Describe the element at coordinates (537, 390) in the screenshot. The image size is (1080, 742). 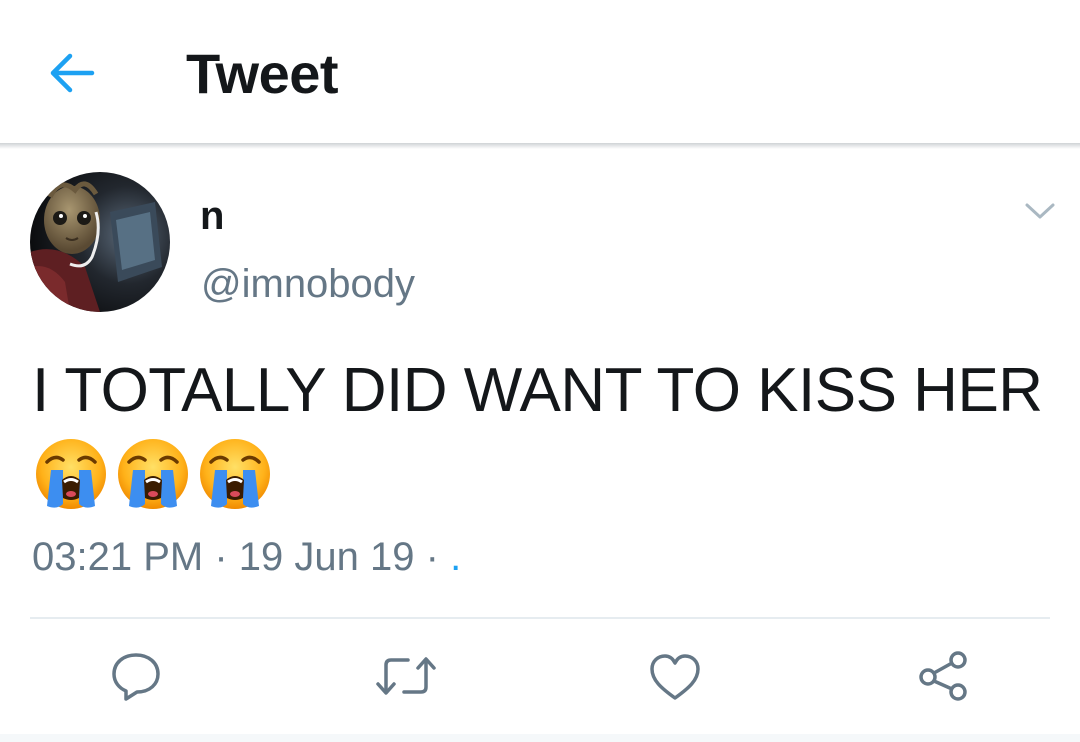
I see `tweet-text: I TOTALLY DID WANT TO KISS HER` at that location.